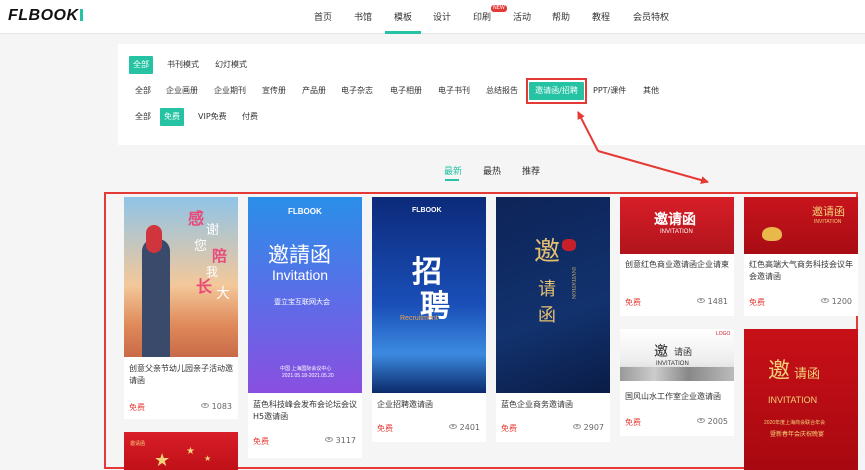  Describe the element at coordinates (593, 427) in the screenshot. I see `views-count: 2907` at that location.